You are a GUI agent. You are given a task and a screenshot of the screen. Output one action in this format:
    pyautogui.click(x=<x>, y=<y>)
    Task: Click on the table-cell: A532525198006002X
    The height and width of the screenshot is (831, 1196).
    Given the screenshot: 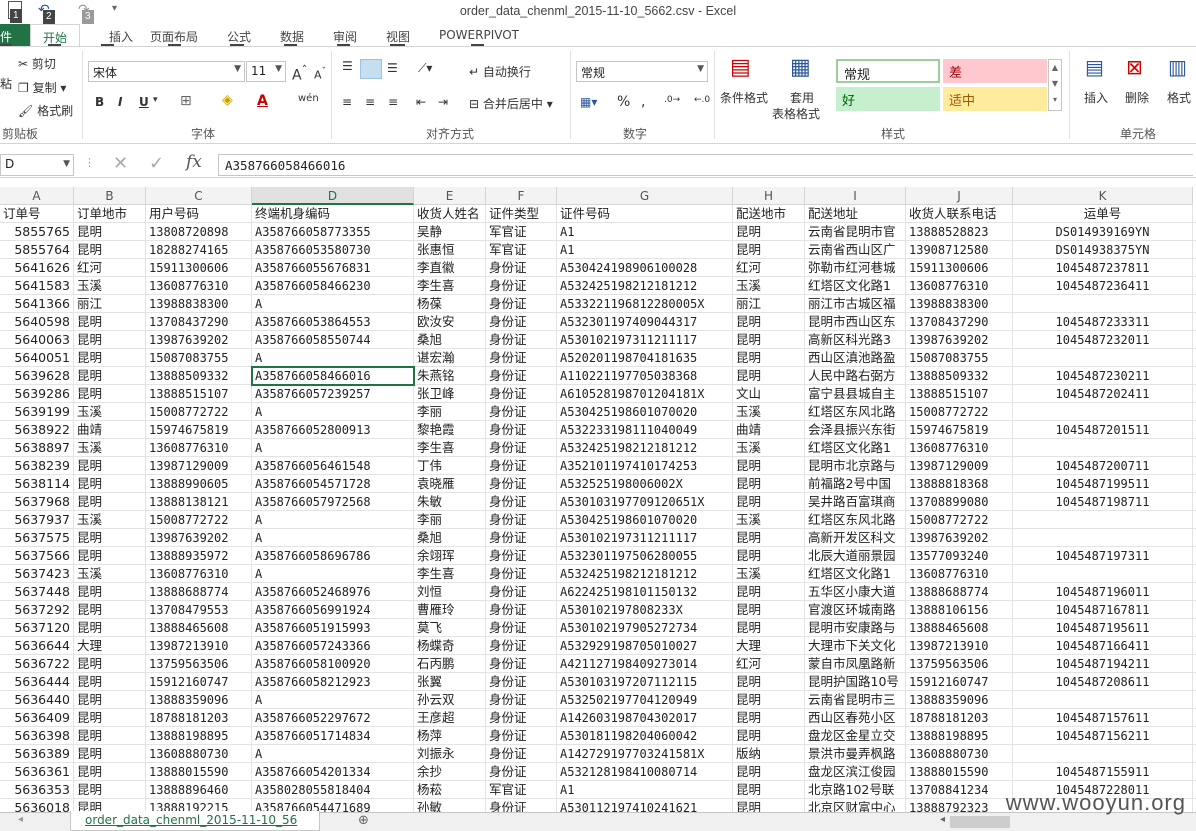 What is the action you would take?
    pyautogui.click(x=645, y=484)
    